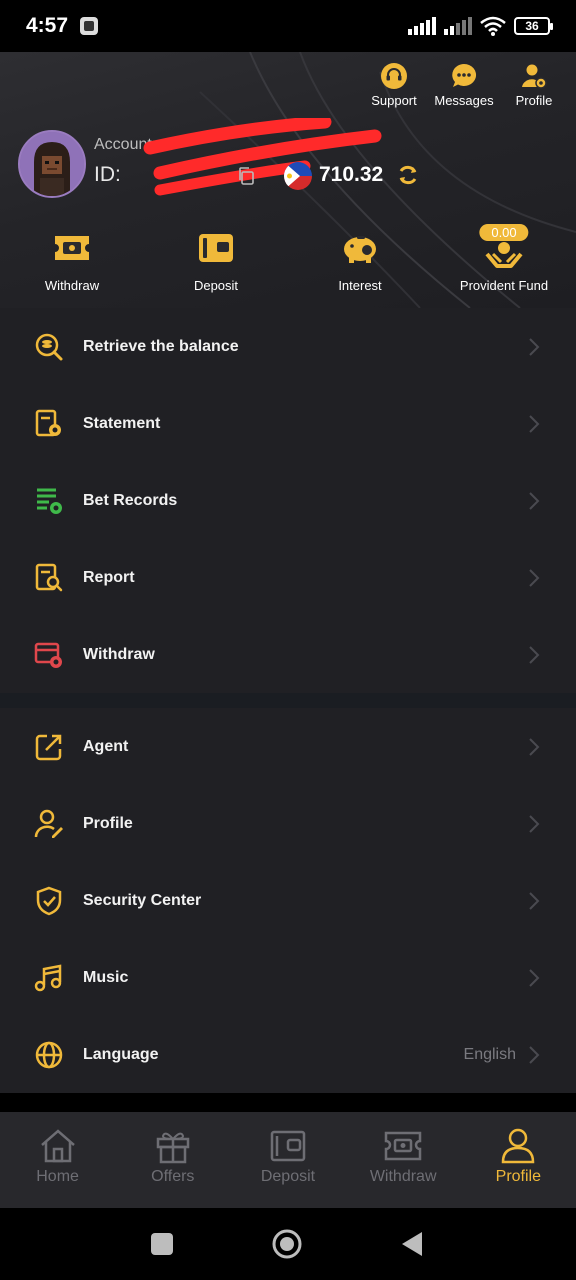 Image resolution: width=576 pixels, height=1280 pixels. What do you see at coordinates (173, 1148) in the screenshot?
I see `gift-icon` at bounding box center [173, 1148].